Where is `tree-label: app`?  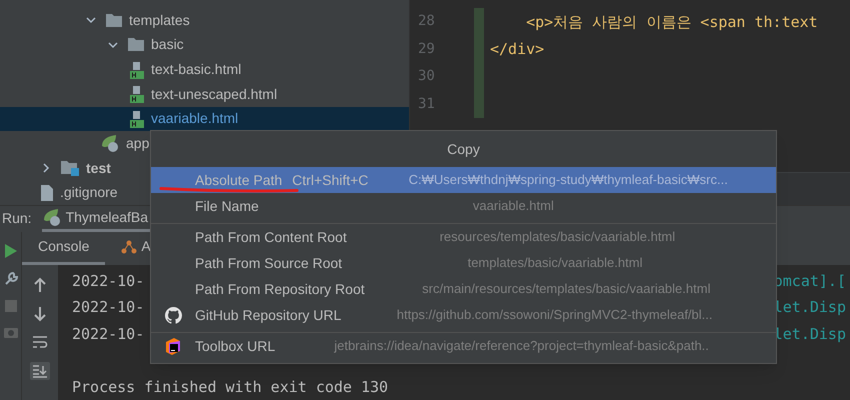 tree-label: app is located at coordinates (138, 143).